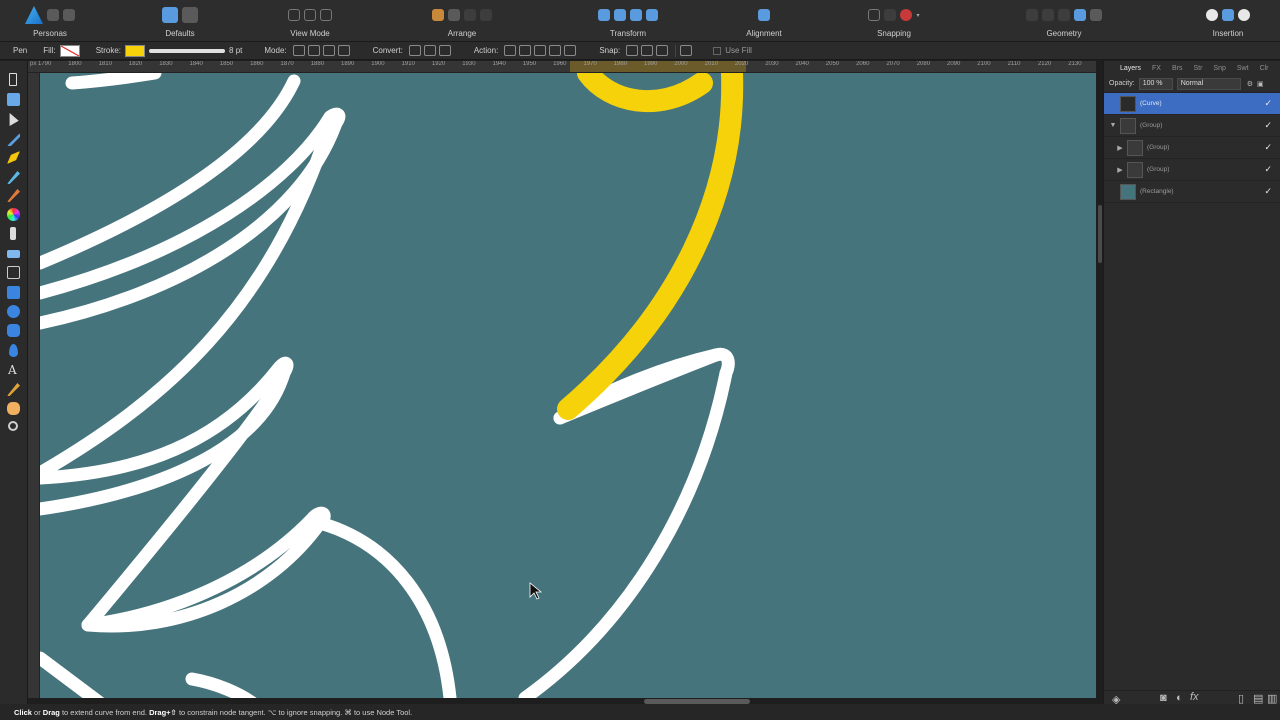  What do you see at coordinates (1177, 68) in the screenshot?
I see `tab-brushes: Brs` at bounding box center [1177, 68].